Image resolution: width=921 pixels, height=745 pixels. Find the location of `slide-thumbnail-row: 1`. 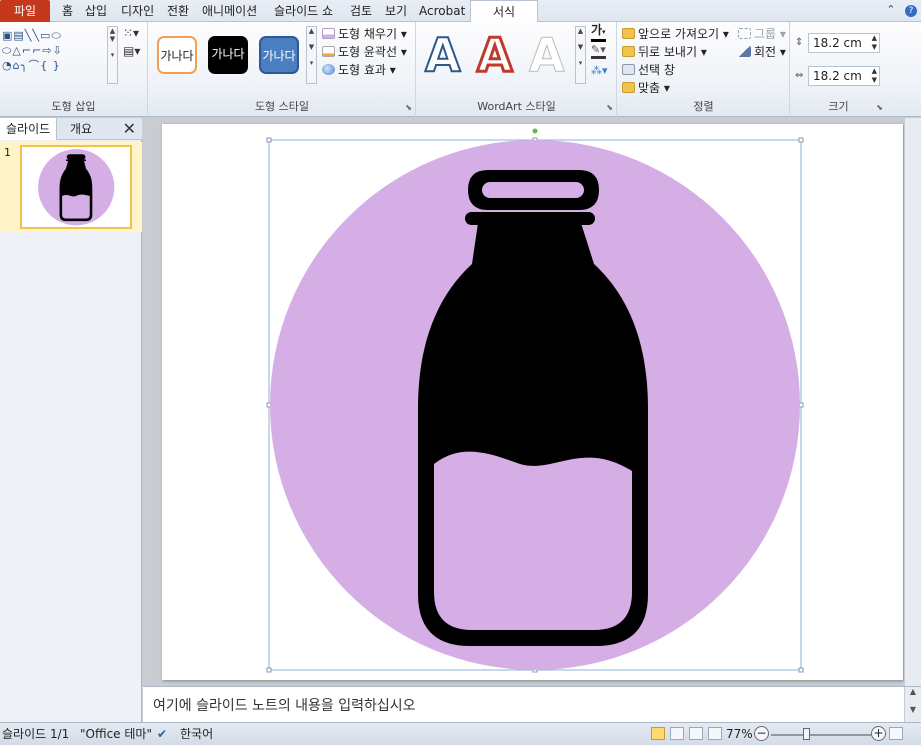

slide-thumbnail-row: 1 is located at coordinates (71, 187).